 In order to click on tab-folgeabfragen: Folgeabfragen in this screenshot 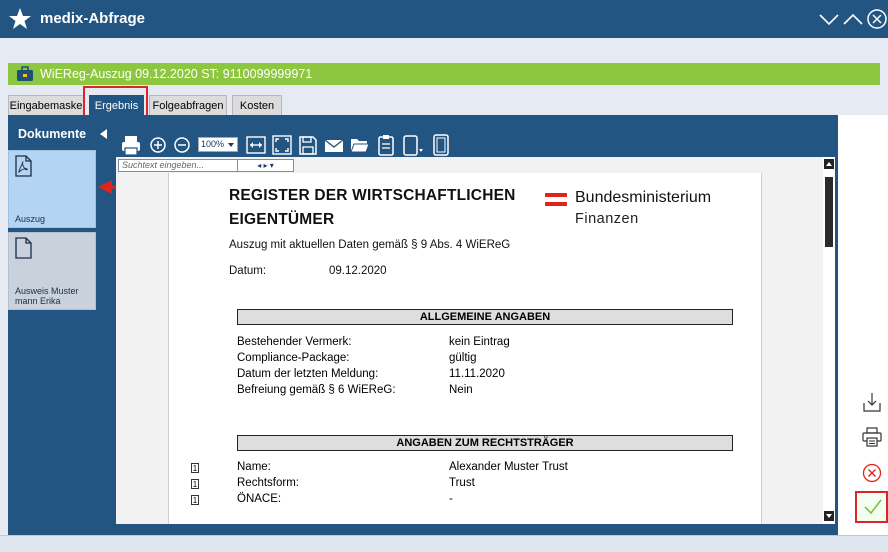, I will do `click(188, 105)`.